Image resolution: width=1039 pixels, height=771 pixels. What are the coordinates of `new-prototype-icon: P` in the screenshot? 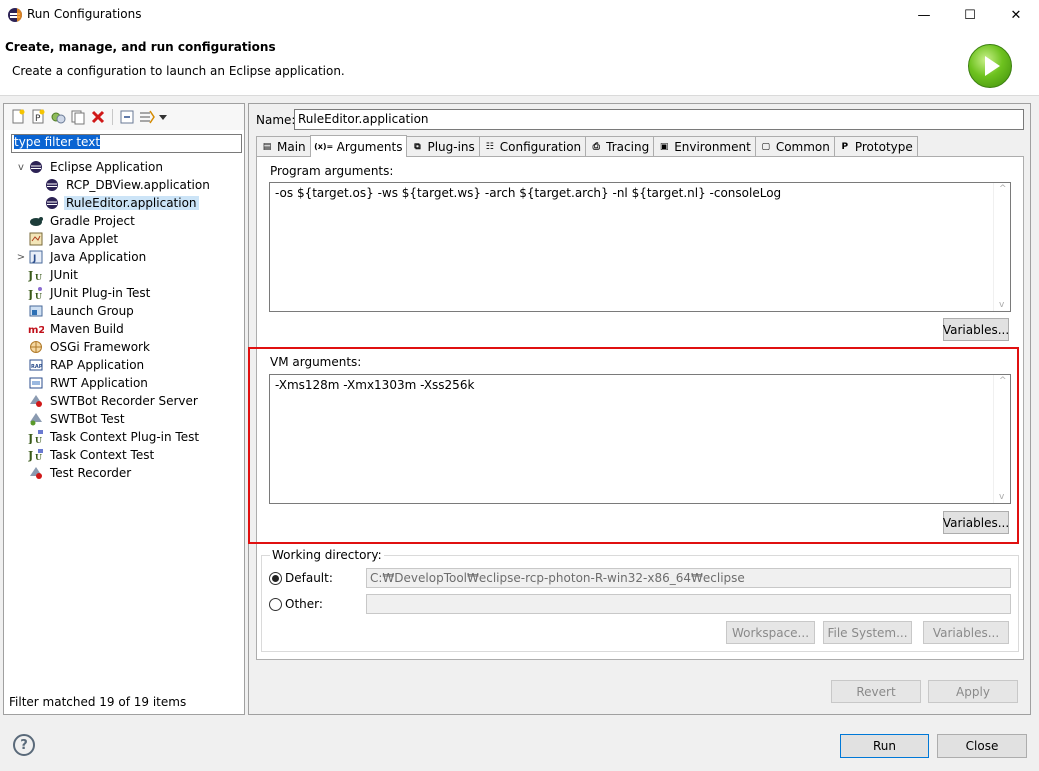 It's located at (38, 117).